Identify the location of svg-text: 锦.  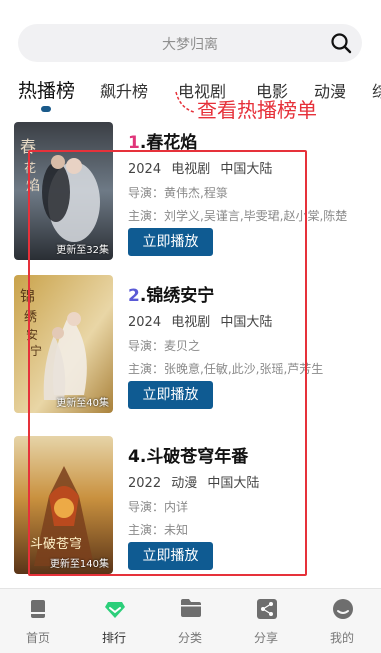
(27, 296).